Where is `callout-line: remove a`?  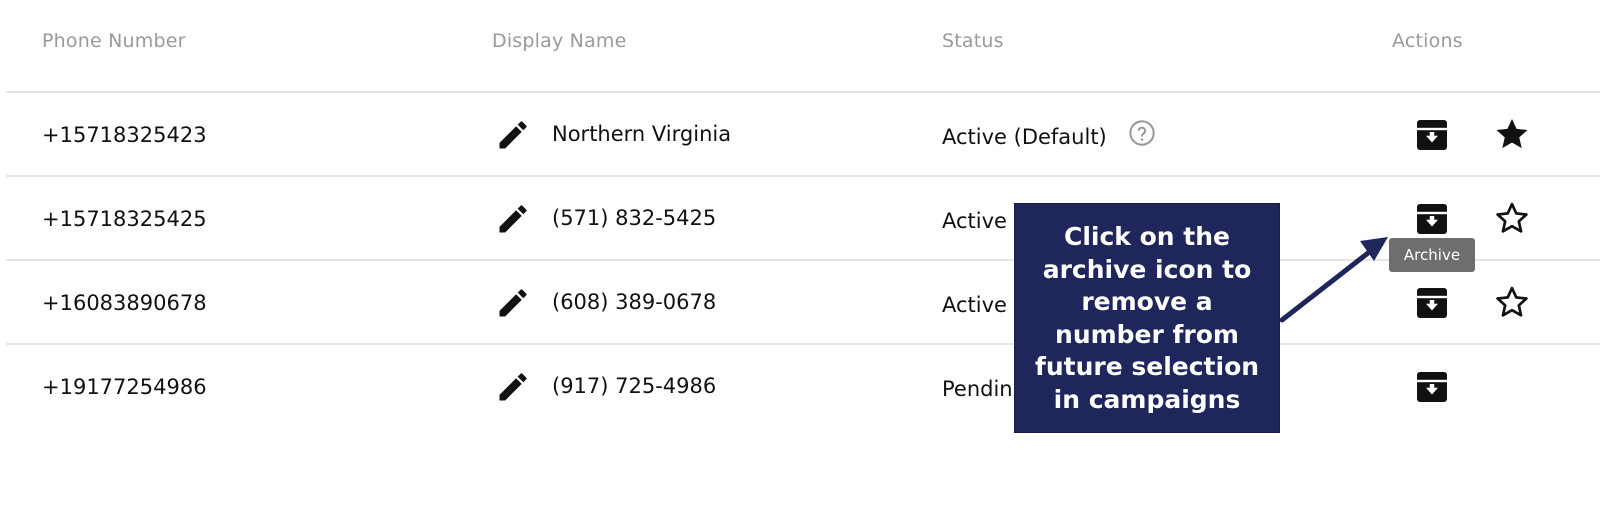
callout-line: remove a is located at coordinates (1147, 301).